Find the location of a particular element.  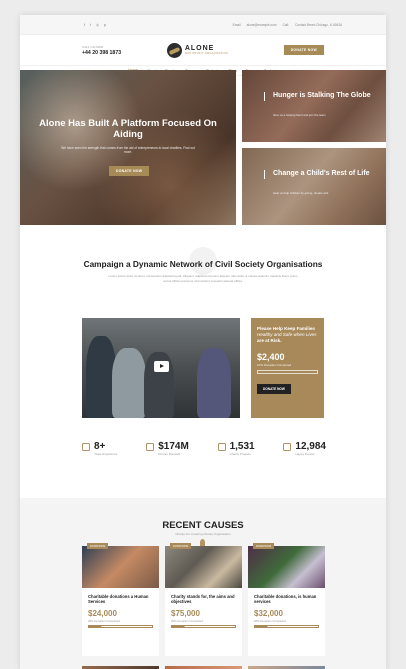

heart-hand-icon is located at coordinates (287, 447).